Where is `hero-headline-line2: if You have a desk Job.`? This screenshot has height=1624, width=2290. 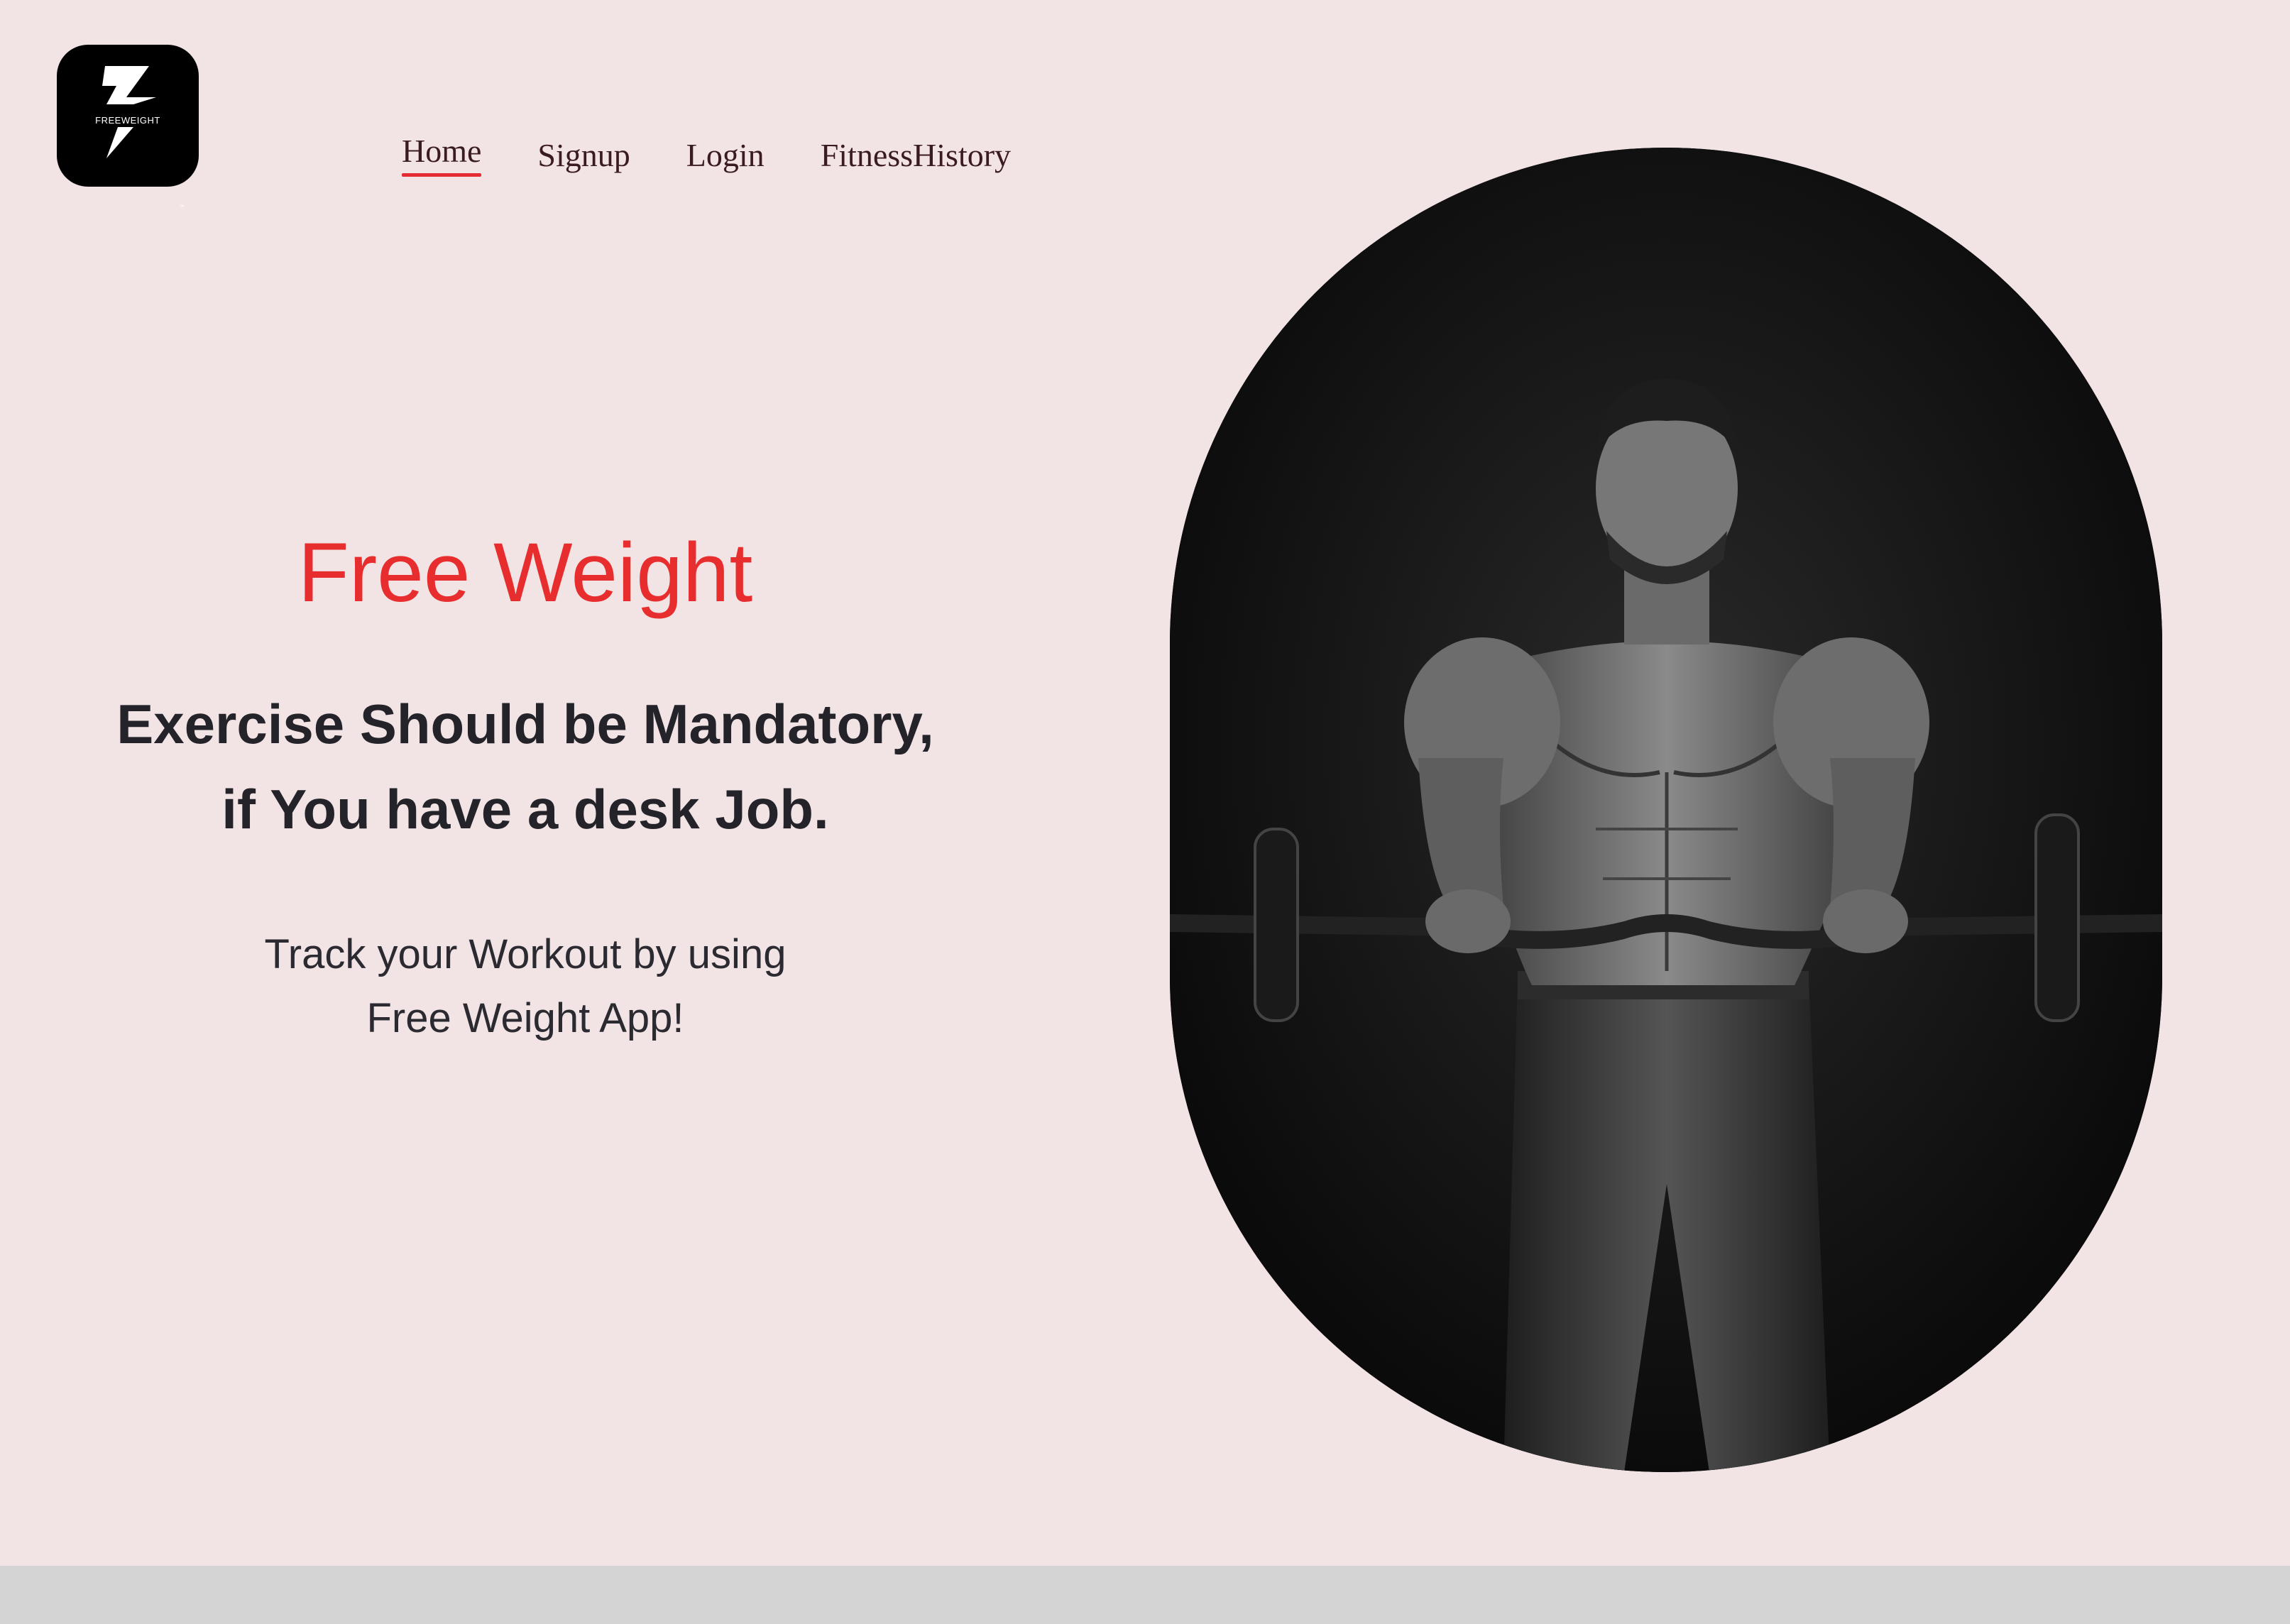
hero-headline-line2: if You have a desk Job. is located at coordinates (525, 809).